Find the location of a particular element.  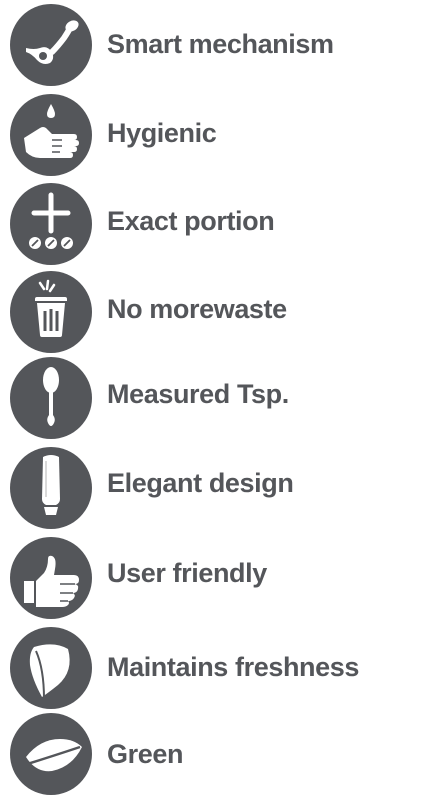

feature-label: Measured Tsp. is located at coordinates (198, 394).